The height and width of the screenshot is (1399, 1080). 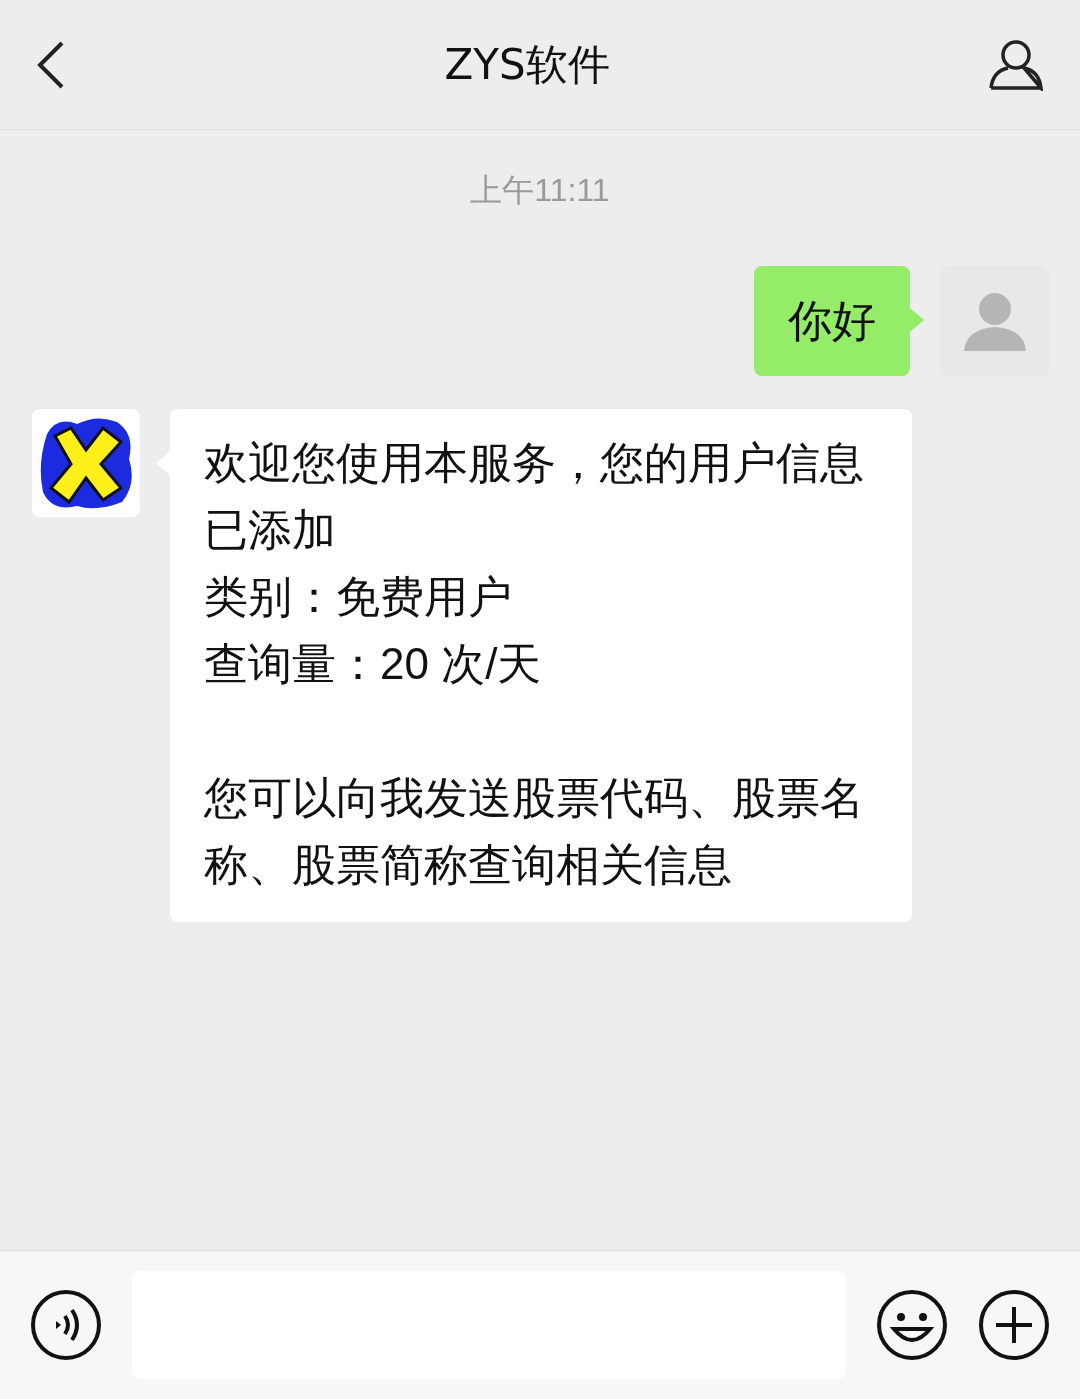 What do you see at coordinates (51, 64) in the screenshot?
I see `back-icon` at bounding box center [51, 64].